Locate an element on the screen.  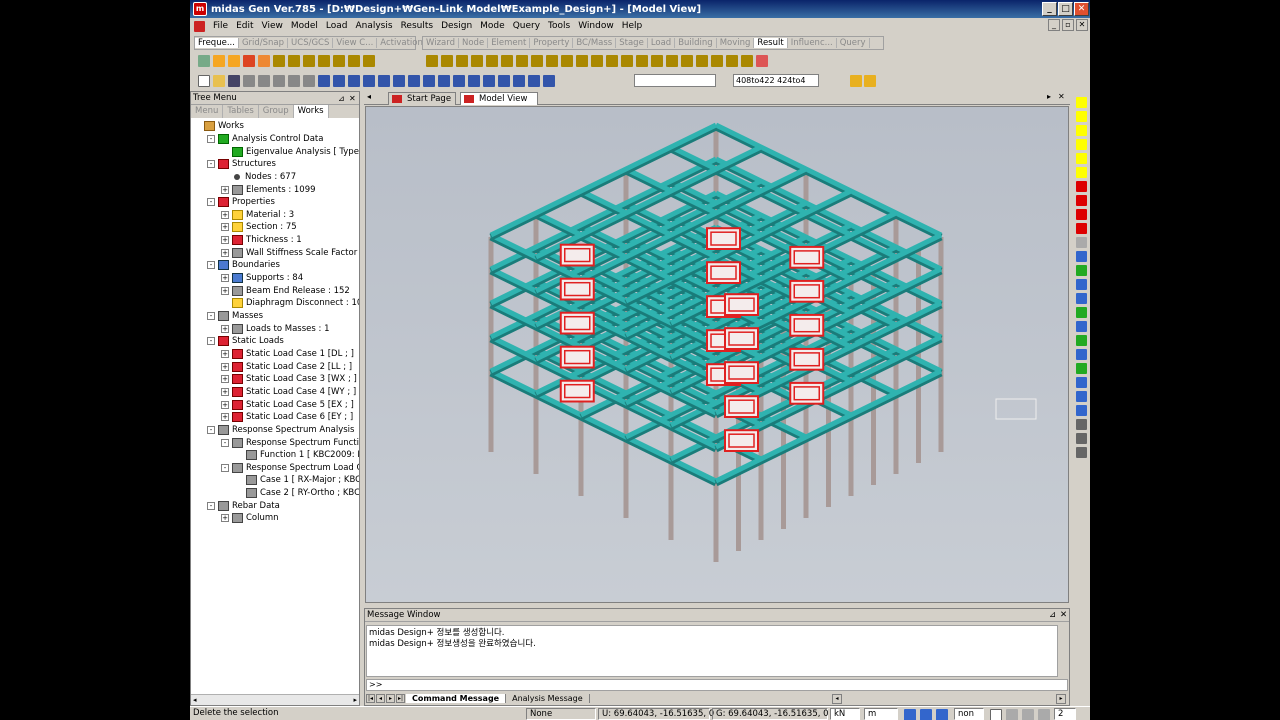
front-view-icon is located at coordinates (1081, 298).